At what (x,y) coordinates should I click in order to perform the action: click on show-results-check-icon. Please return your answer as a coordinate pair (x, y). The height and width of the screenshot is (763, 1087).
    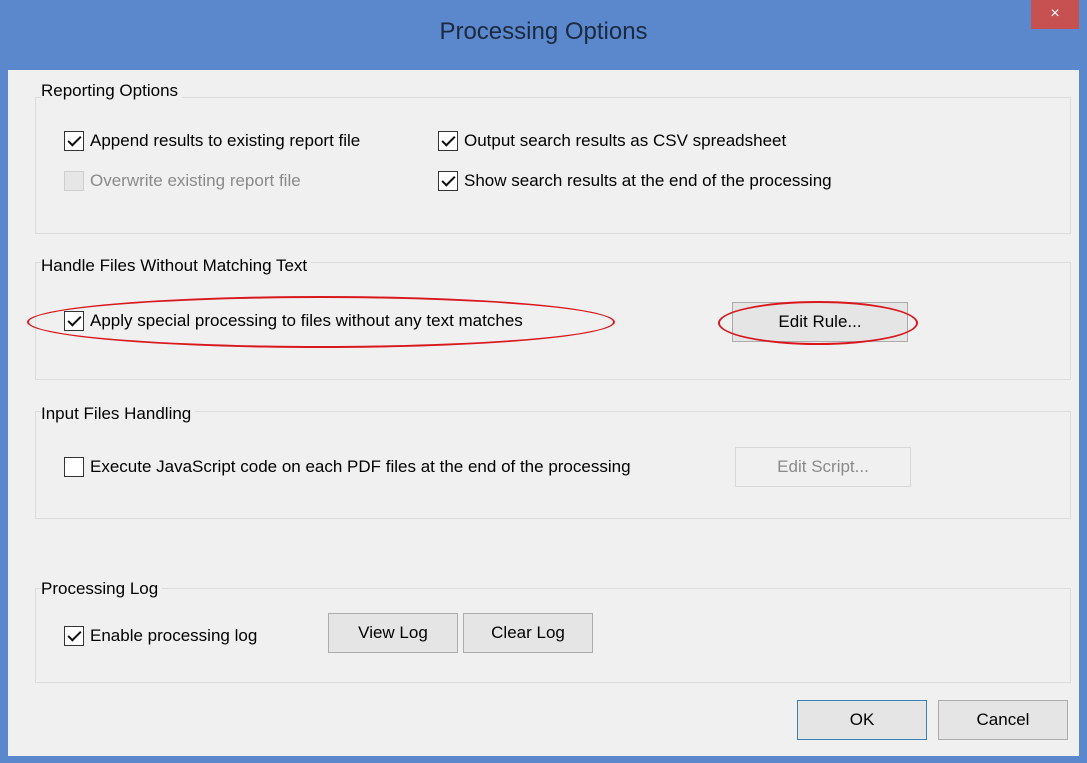
    Looking at the image, I should click on (448, 181).